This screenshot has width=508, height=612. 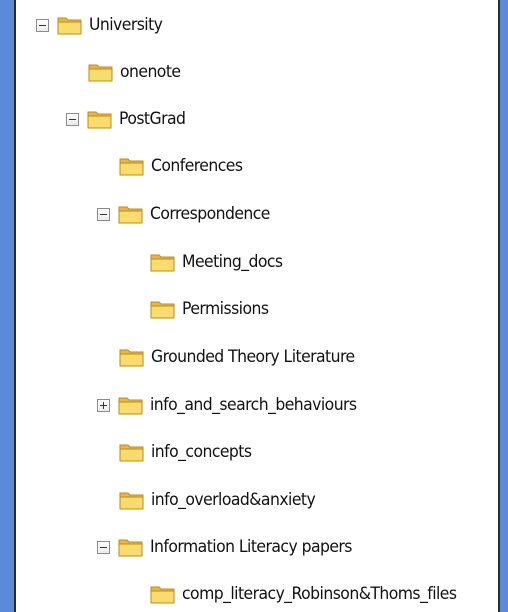 I want to click on tree-node-label: info_and_search_behaviours, so click(x=253, y=405).